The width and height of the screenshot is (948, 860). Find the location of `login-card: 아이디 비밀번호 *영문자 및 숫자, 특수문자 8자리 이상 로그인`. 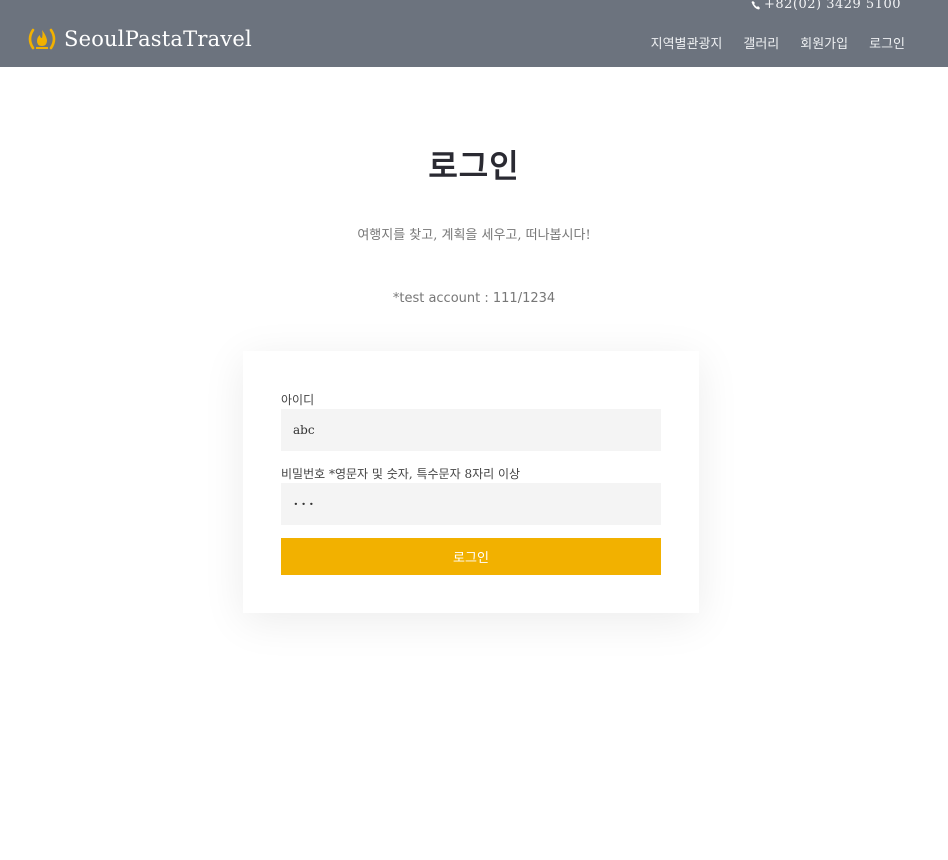

login-card: 아이디 비밀번호 *영문자 및 숫자, 특수문자 8자리 이상 로그인 is located at coordinates (471, 482).